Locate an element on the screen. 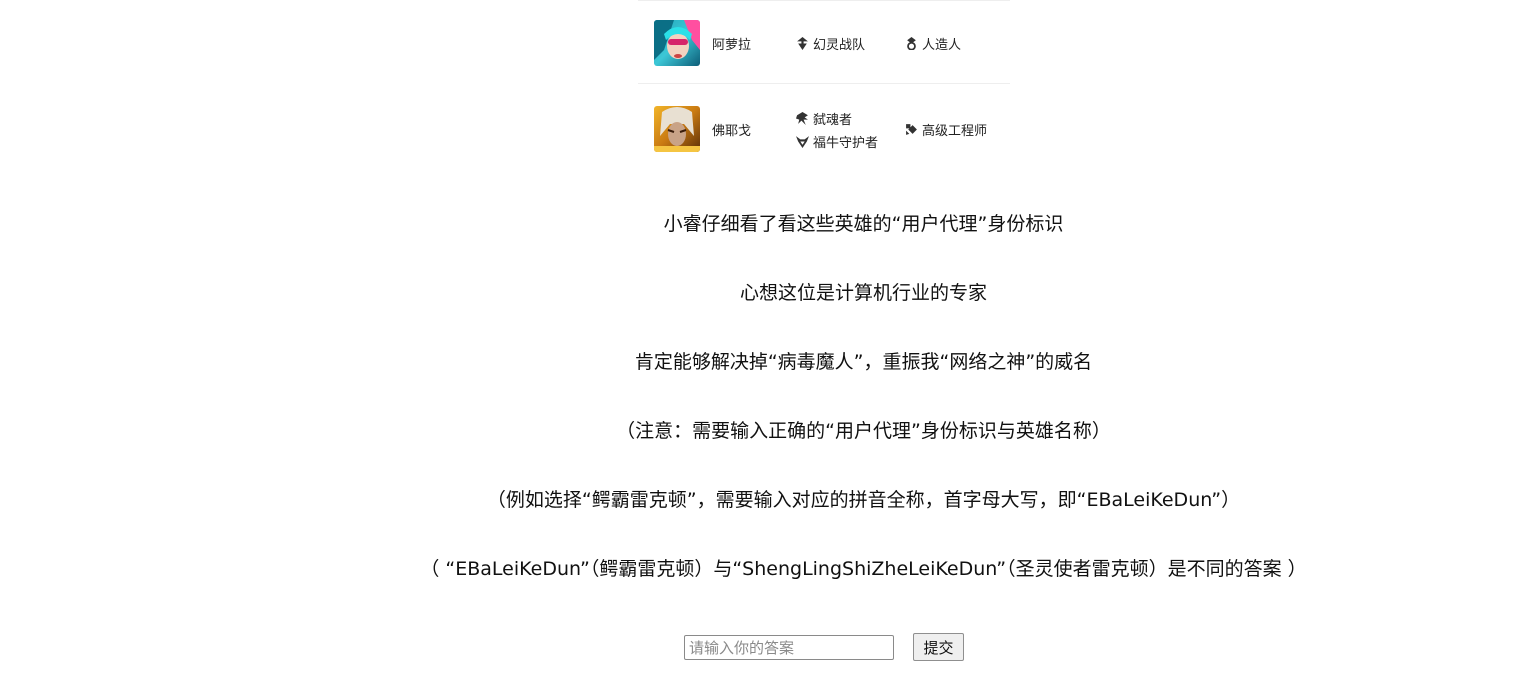 Image resolution: width=1521 pixels, height=696 pixels. hero-row: 佛耶戈 弑魂者 福牛守护者 高级工程师 is located at coordinates (824, 125).